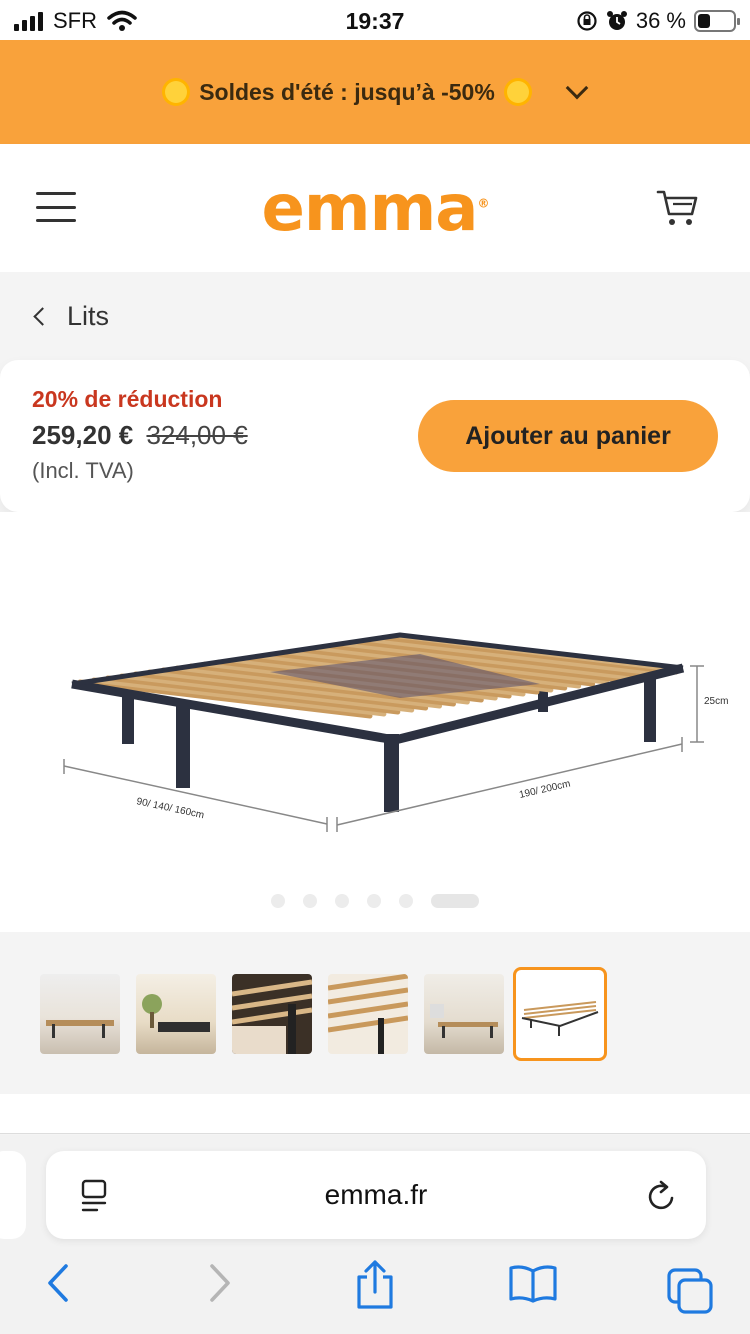 This screenshot has width=750, height=1334. Describe the element at coordinates (455, 901) in the screenshot. I see `carousel-dot-active` at that location.